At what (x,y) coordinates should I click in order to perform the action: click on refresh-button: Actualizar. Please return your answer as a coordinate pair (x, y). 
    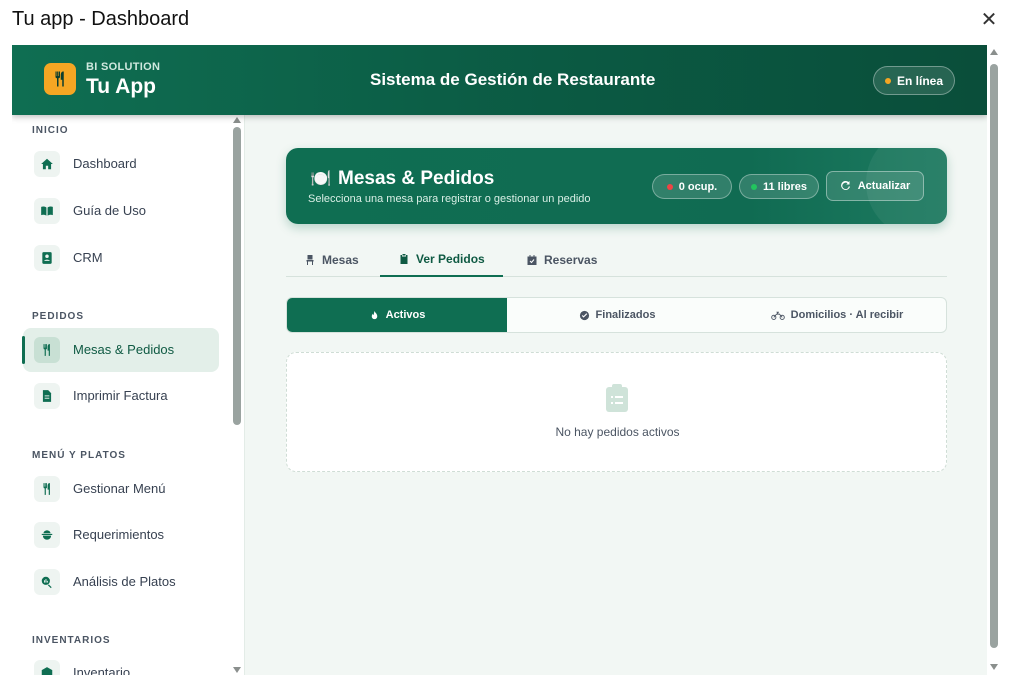
    Looking at the image, I should click on (875, 186).